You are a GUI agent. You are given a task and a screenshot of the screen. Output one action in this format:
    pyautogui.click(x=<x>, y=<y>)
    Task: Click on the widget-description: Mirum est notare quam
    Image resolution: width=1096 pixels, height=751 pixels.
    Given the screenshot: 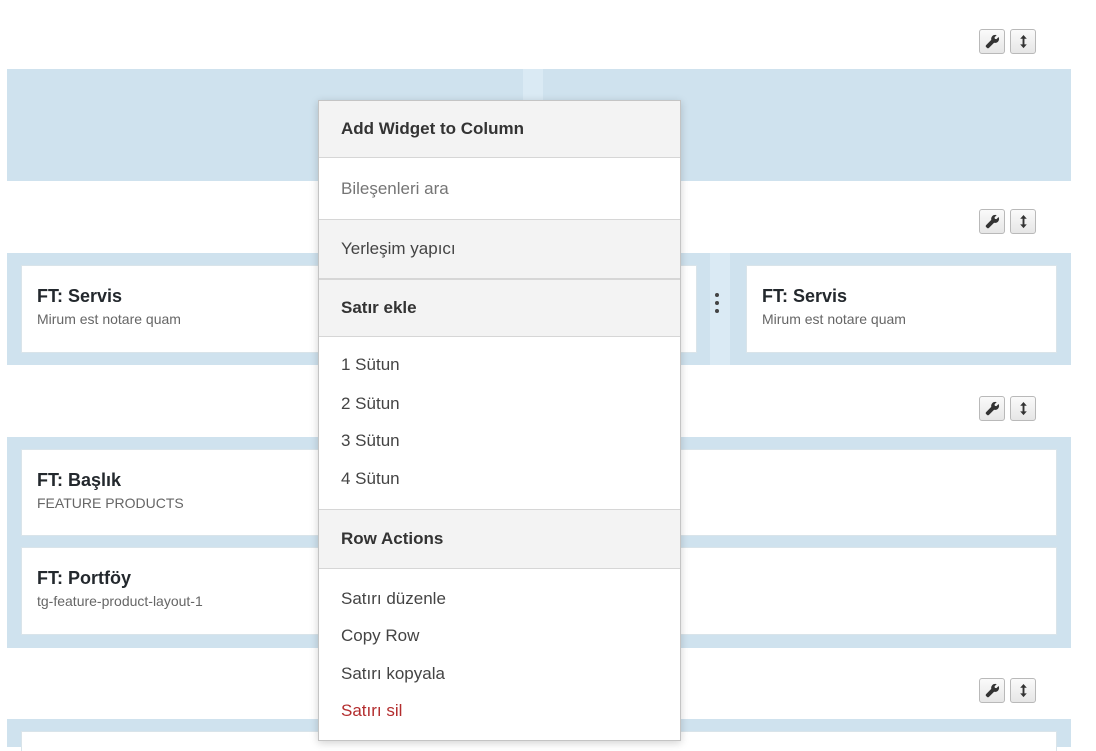 What is the action you would take?
    pyautogui.click(x=834, y=319)
    